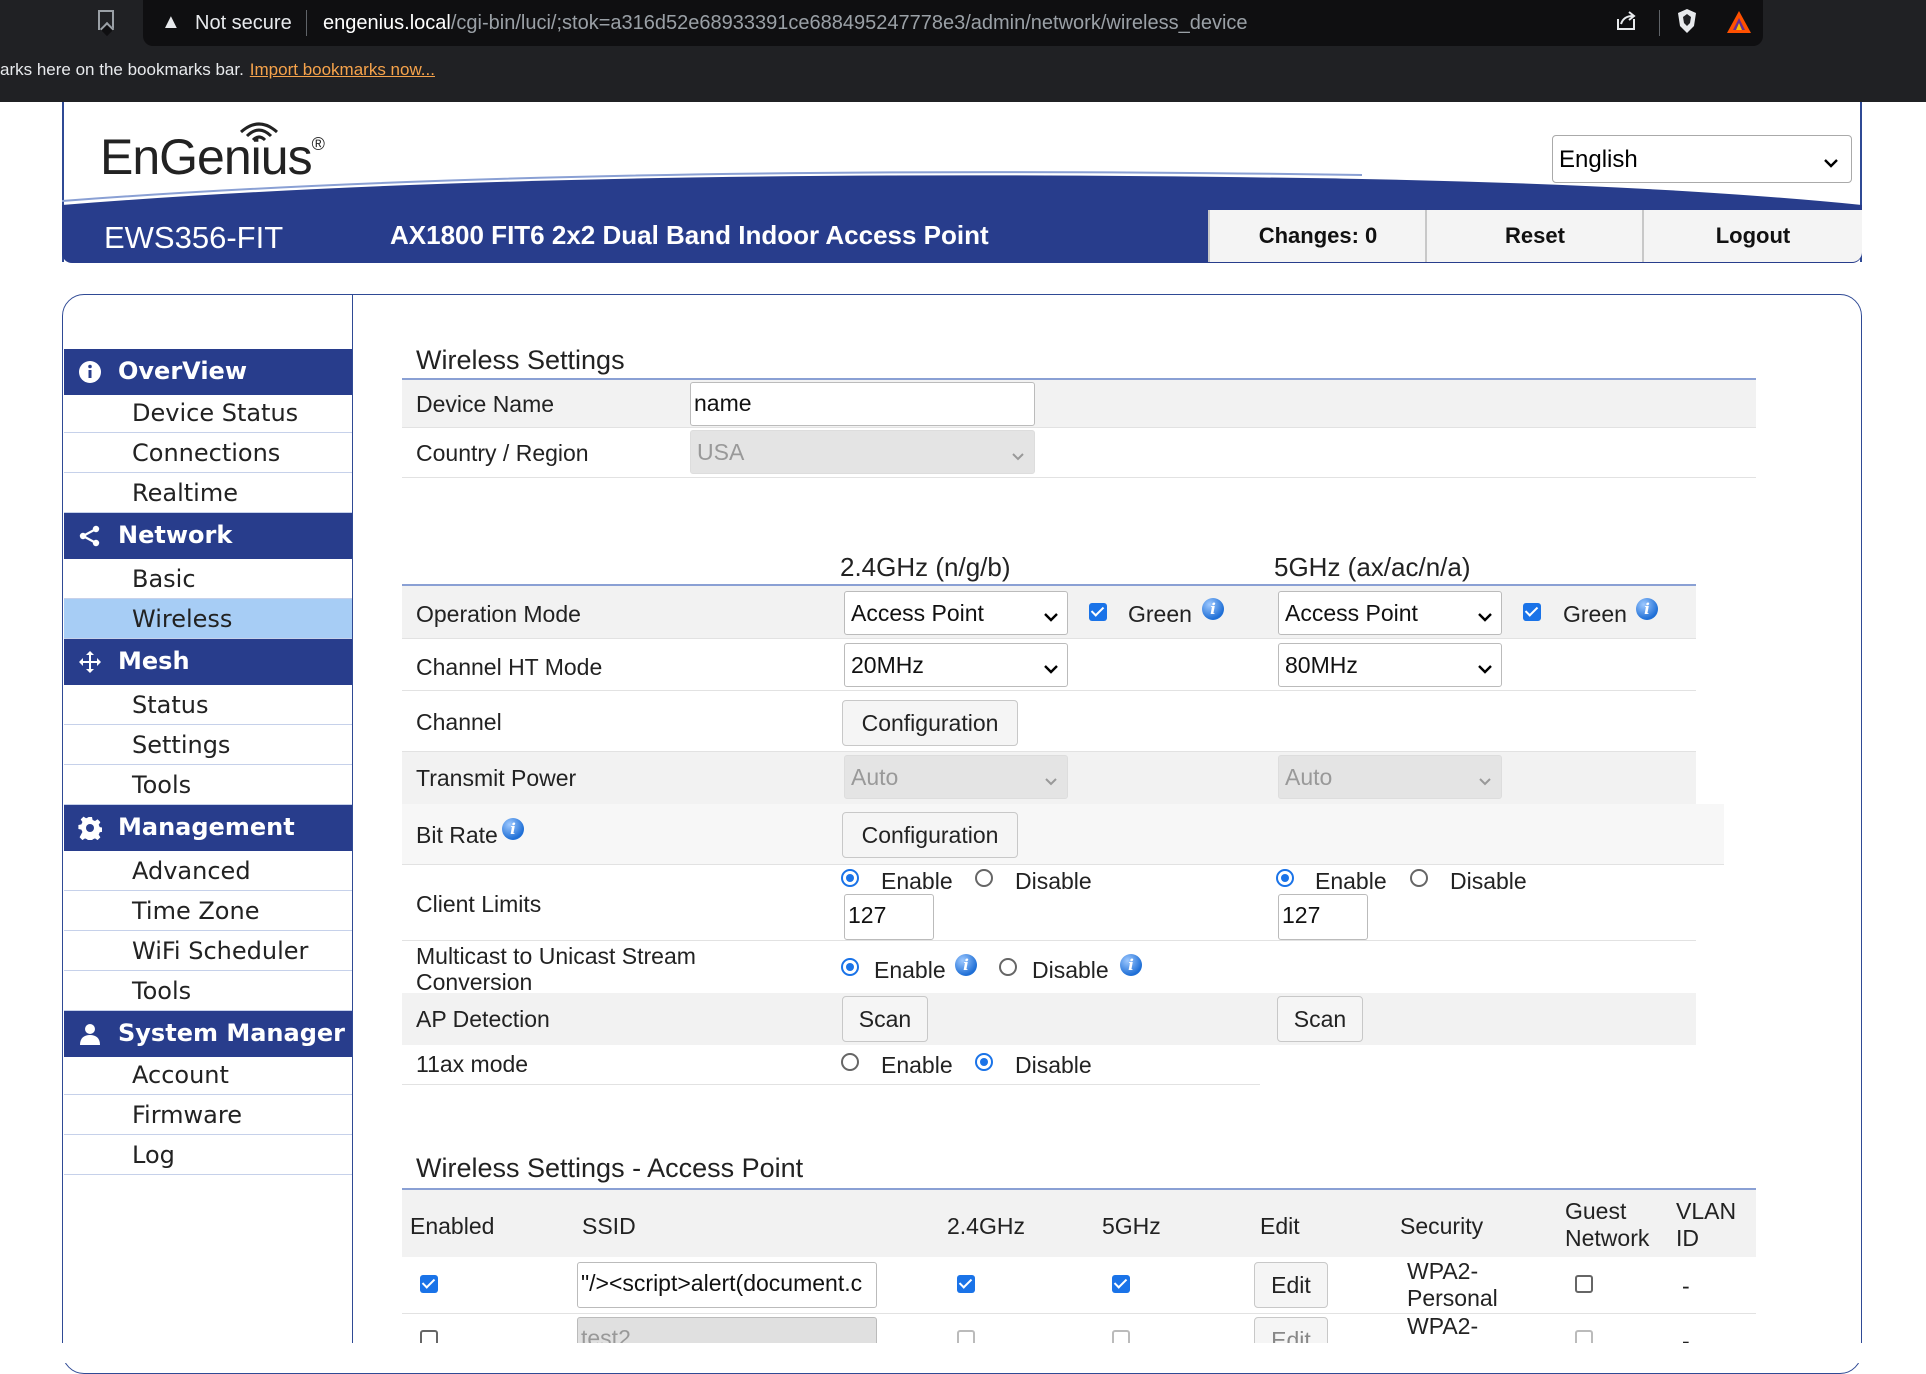  Describe the element at coordinates (1534, 236) in the screenshot. I see `reset-button: Reset` at that location.